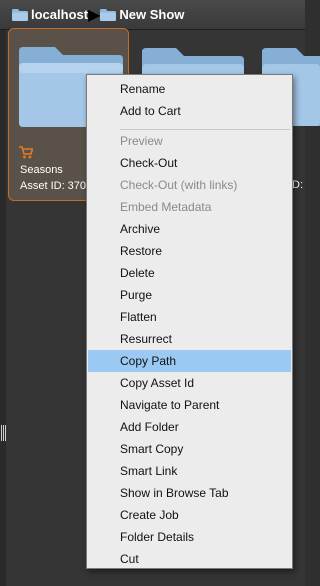 This screenshot has width=320, height=586. I want to click on menu-item-preview: Preview, so click(189, 141).